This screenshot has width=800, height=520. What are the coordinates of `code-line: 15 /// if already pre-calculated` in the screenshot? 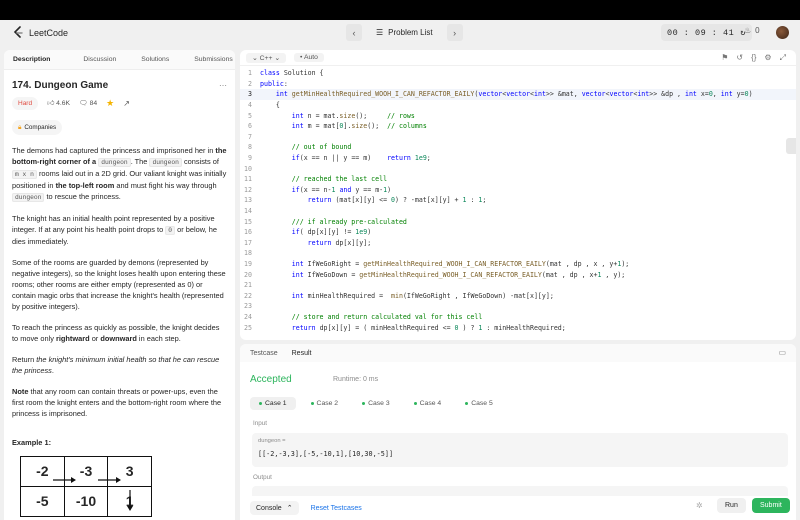 It's located at (518, 221).